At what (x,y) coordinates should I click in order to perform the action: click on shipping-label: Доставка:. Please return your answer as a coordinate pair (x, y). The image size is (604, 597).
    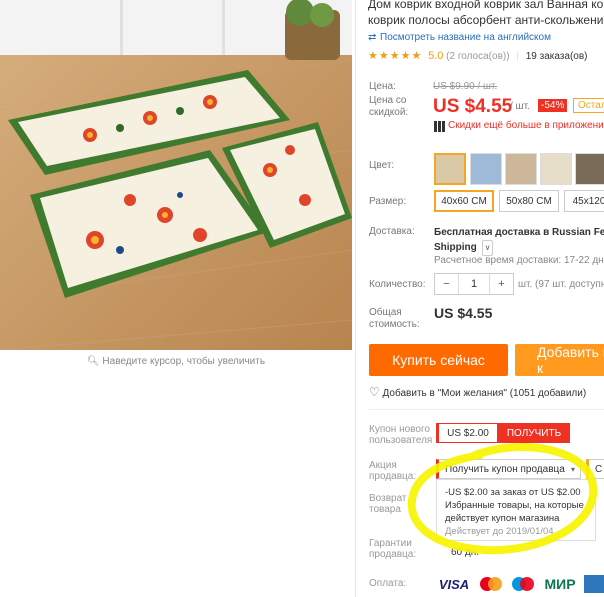
    Looking at the image, I should click on (392, 231).